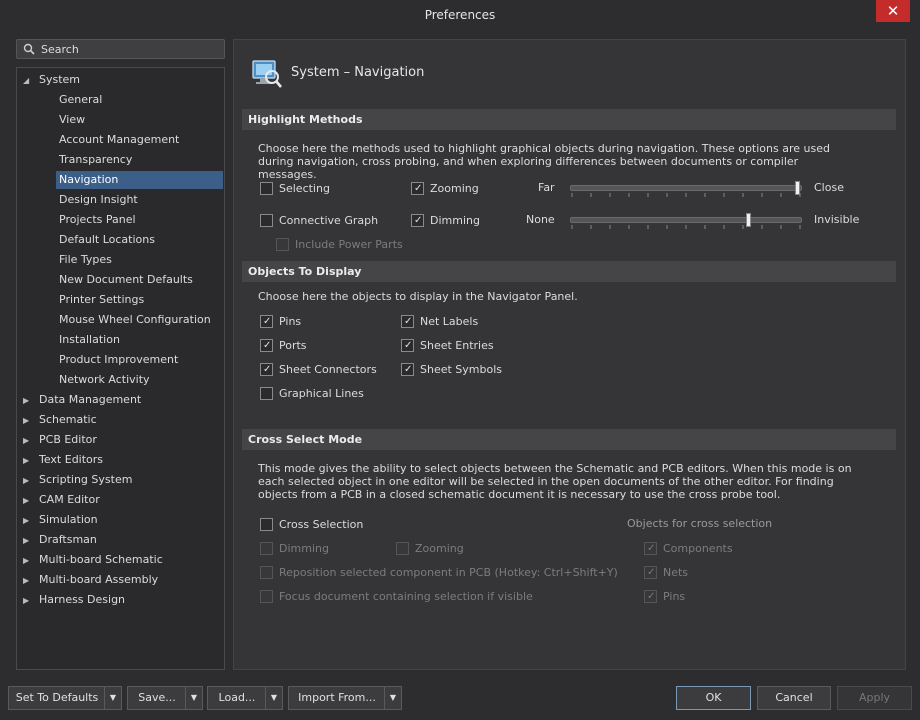  Describe the element at coordinates (74, 600) in the screenshot. I see `tree-item-harness-design: ▶ Harness Design` at that location.